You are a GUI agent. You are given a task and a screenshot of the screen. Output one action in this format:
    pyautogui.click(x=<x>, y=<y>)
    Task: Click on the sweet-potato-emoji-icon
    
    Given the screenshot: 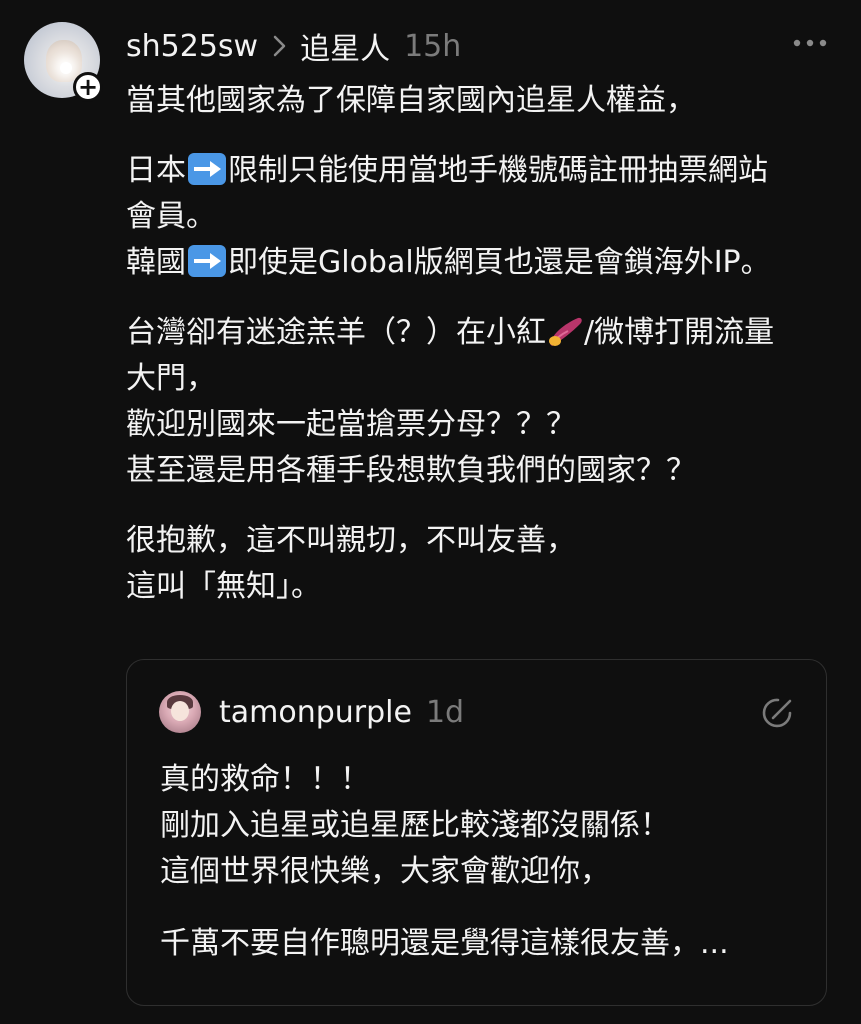 What is the action you would take?
    pyautogui.click(x=565, y=331)
    